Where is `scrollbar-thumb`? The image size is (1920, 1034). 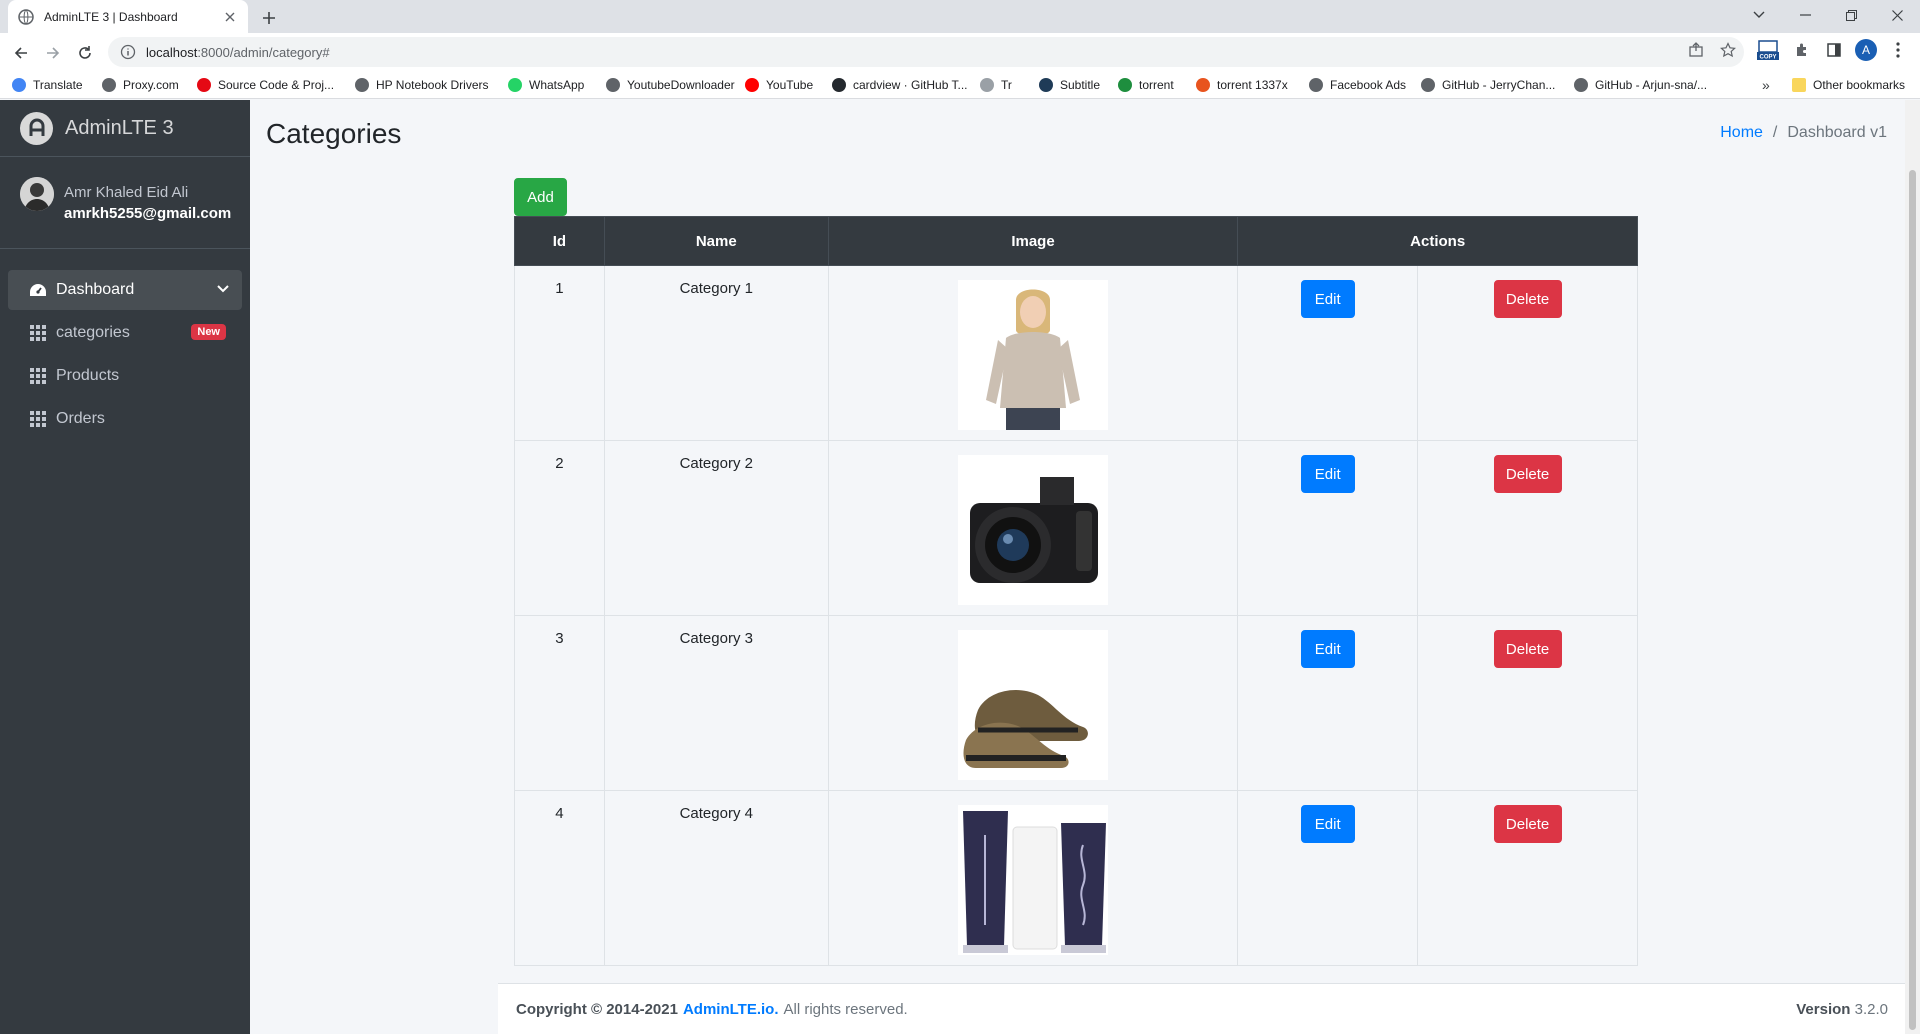 scrollbar-thumb is located at coordinates (1912, 600).